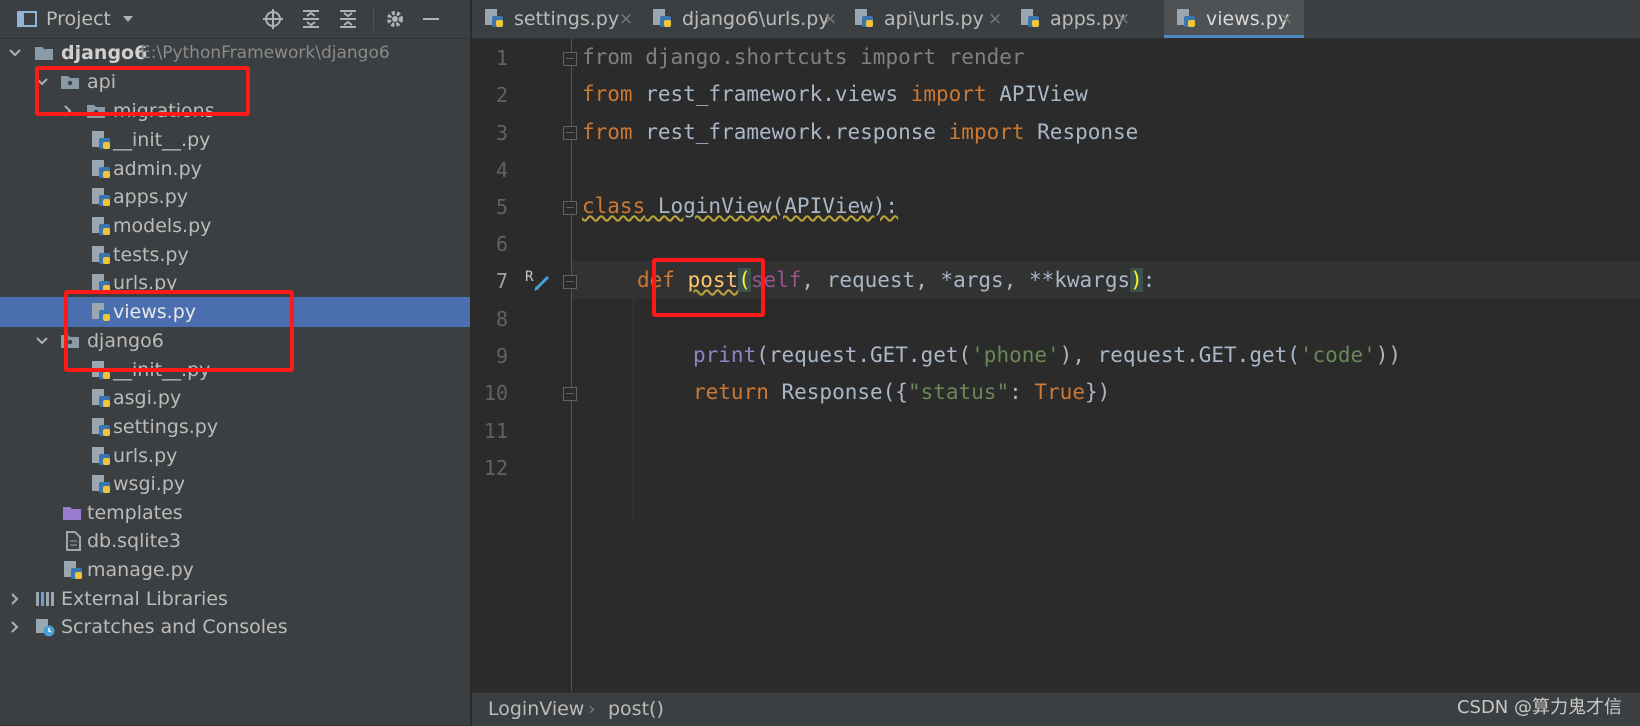 The height and width of the screenshot is (726, 1640). I want to click on line-number: 9, so click(501, 356).